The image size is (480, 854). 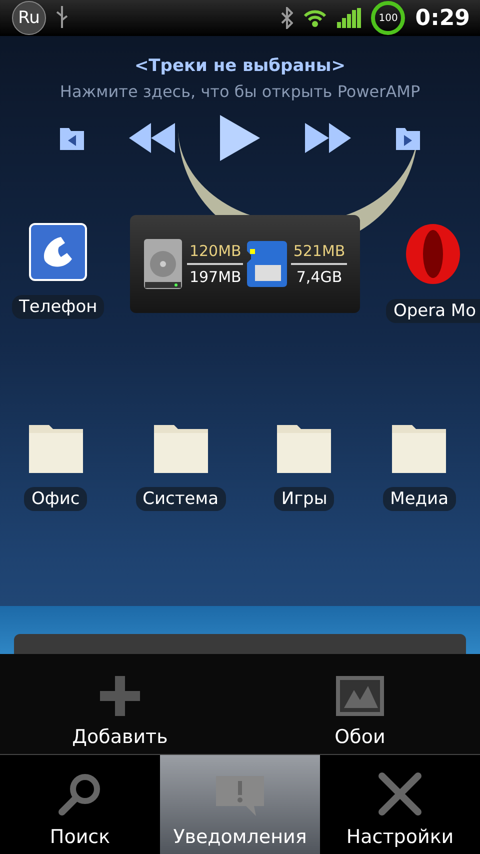 What do you see at coordinates (29, 18) in the screenshot?
I see `language-indicator: Ru` at bounding box center [29, 18].